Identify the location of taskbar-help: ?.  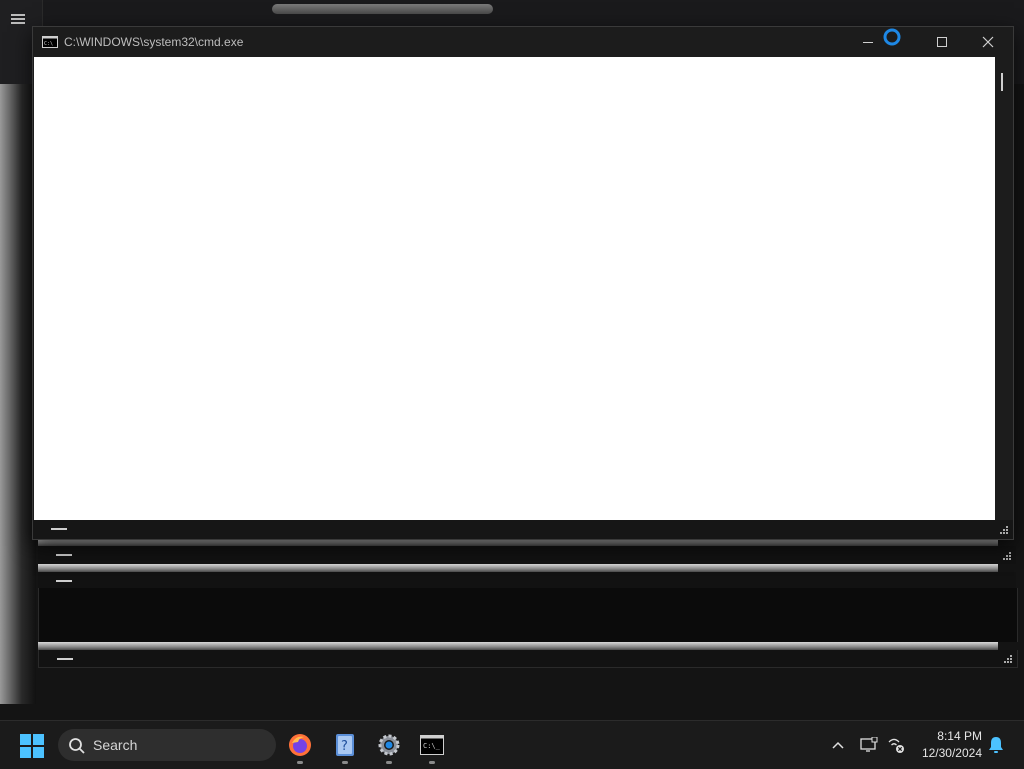
(345, 745).